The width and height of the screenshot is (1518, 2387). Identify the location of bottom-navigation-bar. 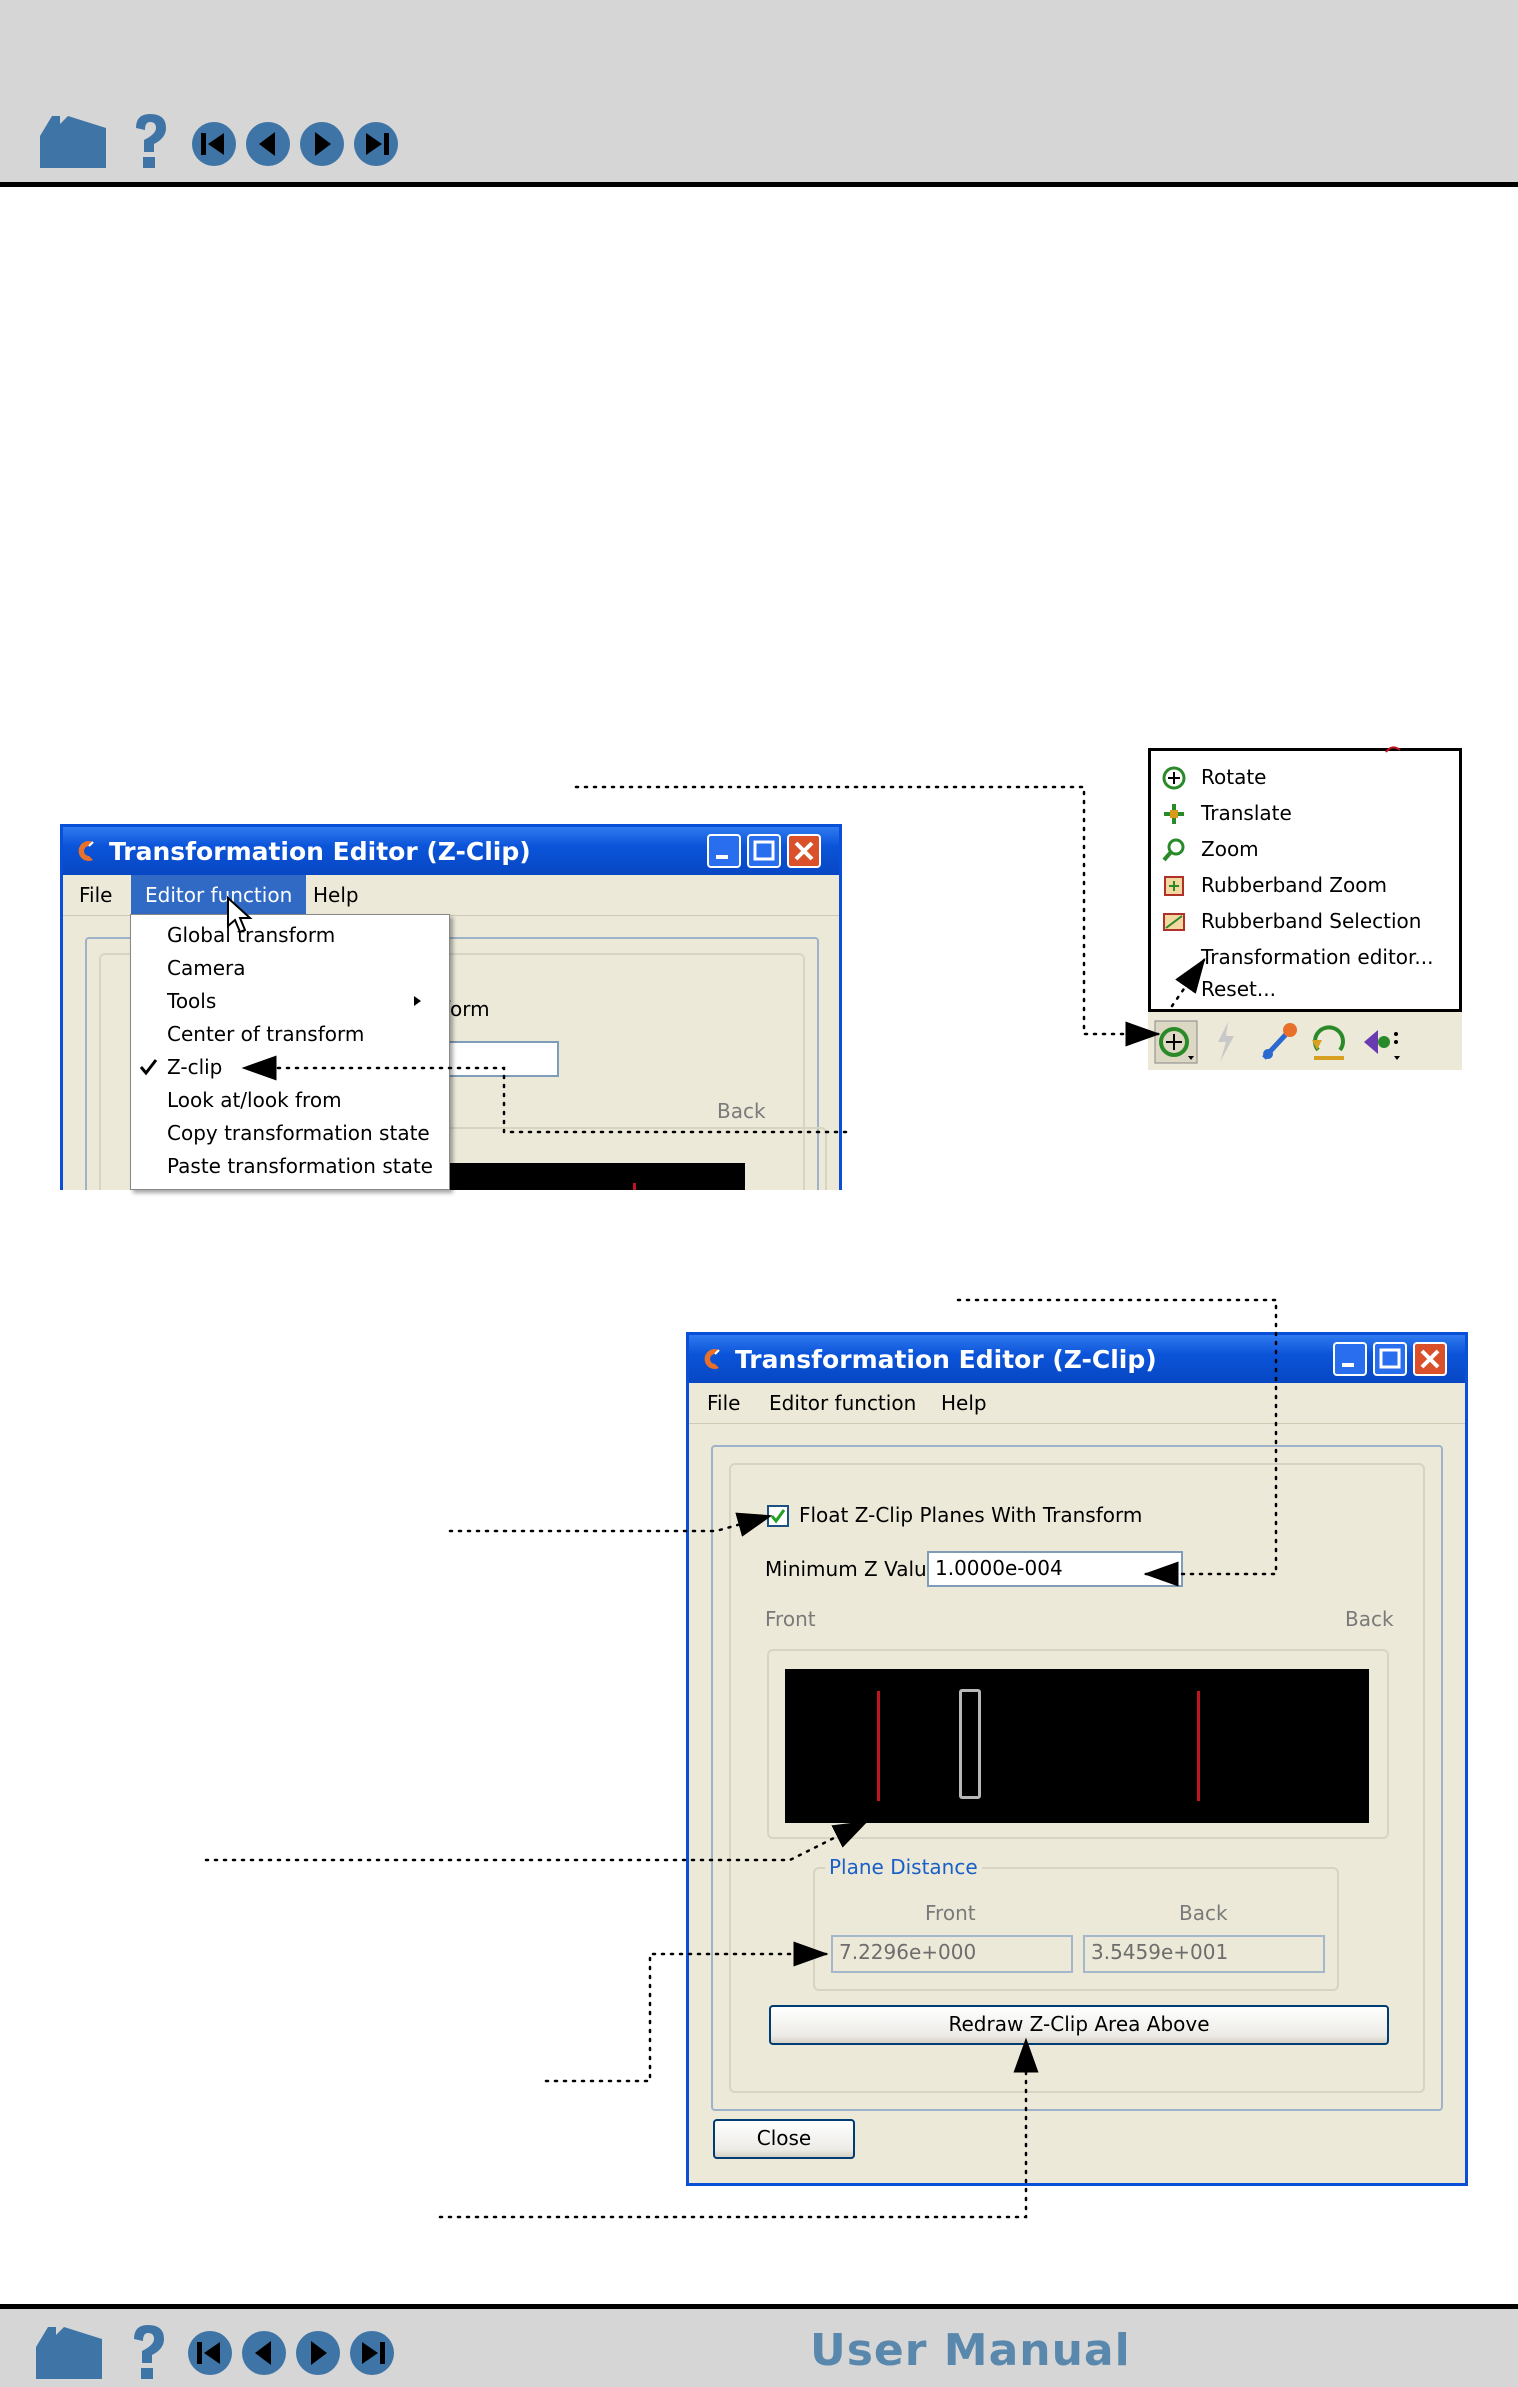
(759, 2345).